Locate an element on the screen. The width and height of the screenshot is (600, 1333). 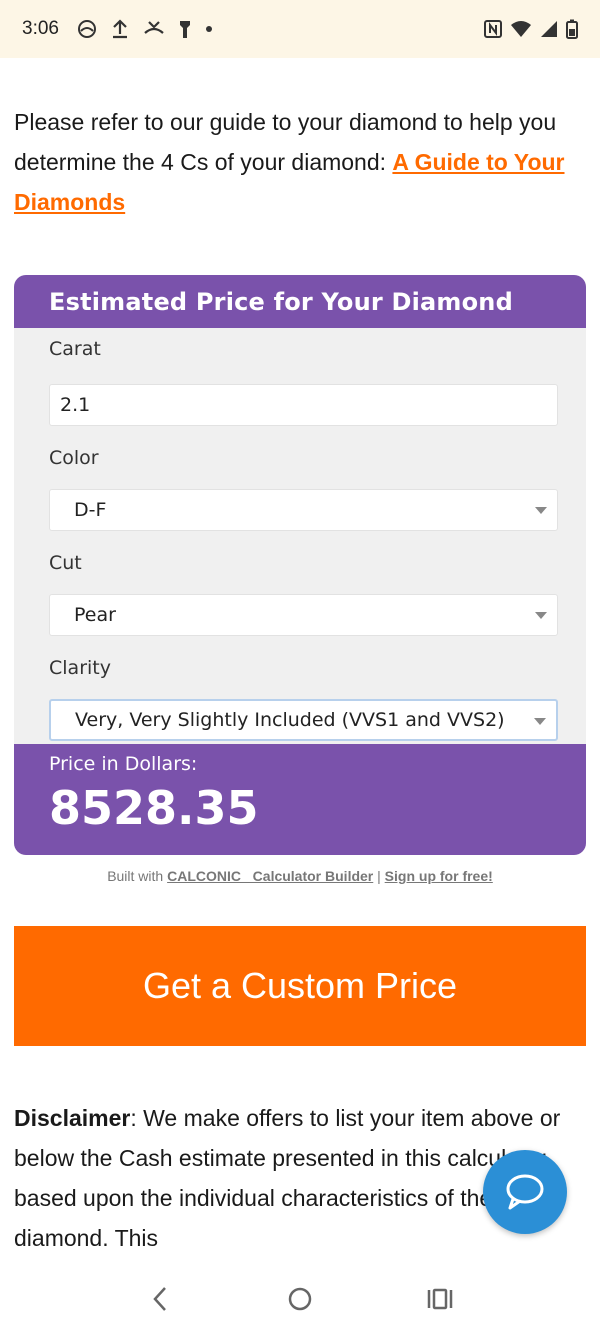
chat-bubble-icon is located at coordinates (525, 1192).